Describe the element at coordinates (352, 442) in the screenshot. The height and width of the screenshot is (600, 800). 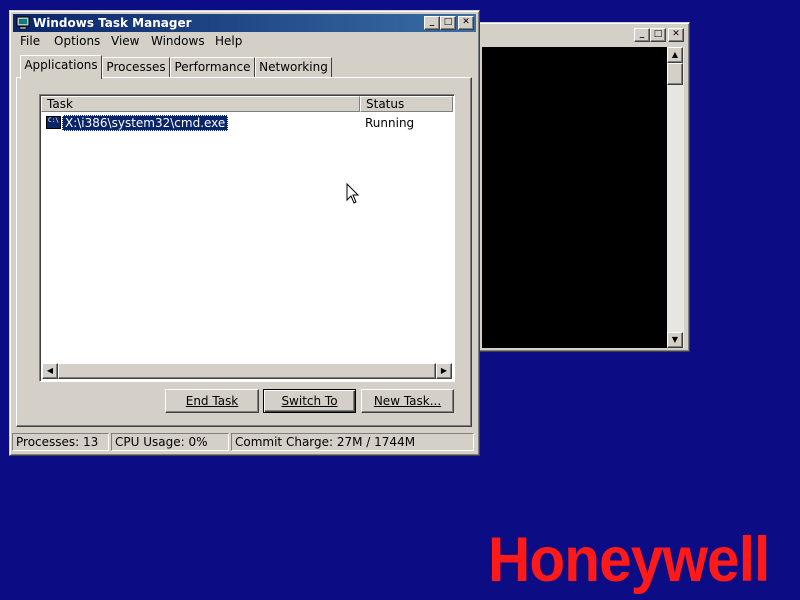
I see `status-commit-charge: Commit Charge: 27M / 1744M` at that location.